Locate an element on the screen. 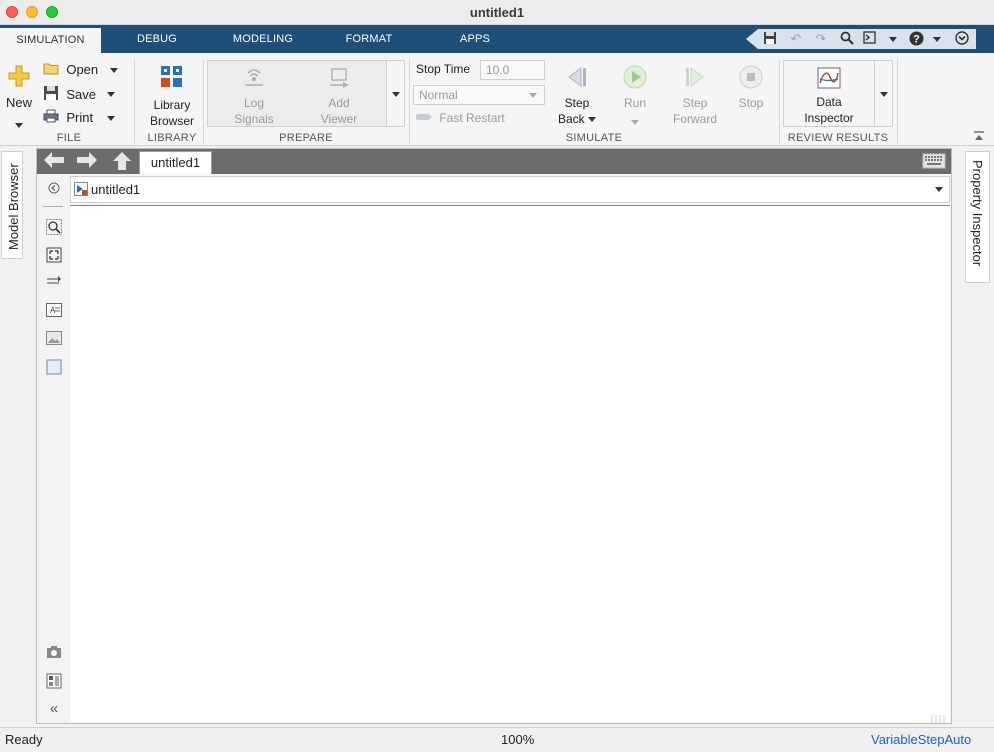 This screenshot has width=994, height=752. search-icon is located at coordinates (847, 39).